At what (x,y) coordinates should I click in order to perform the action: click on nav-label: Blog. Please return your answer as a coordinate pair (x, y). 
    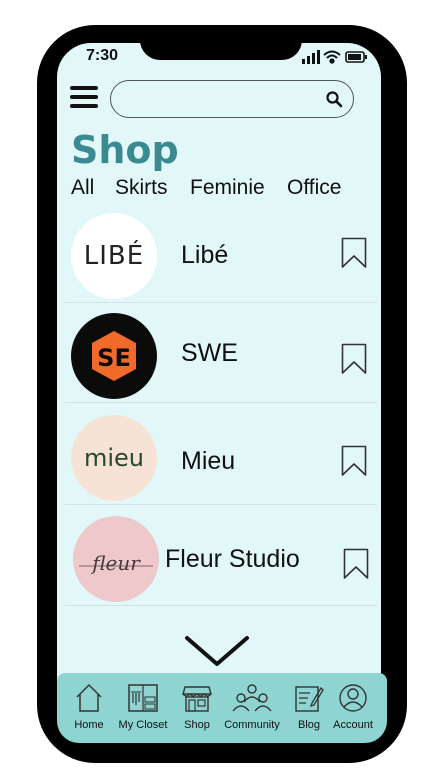
    Looking at the image, I should click on (309, 725).